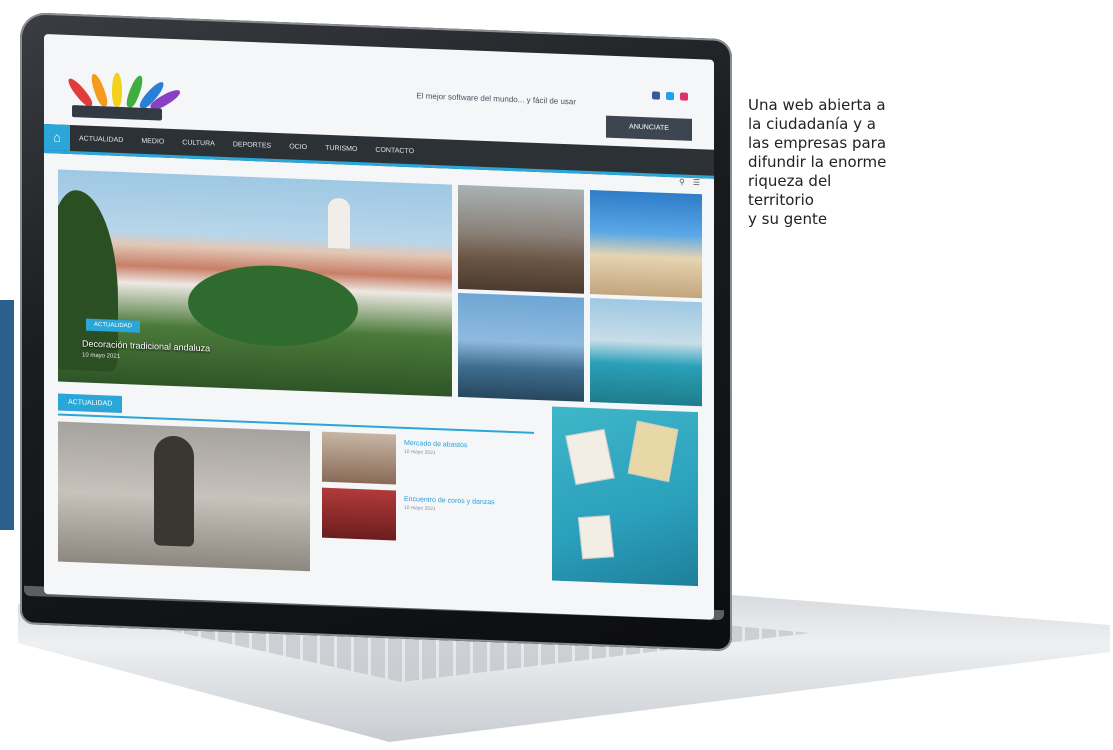 The image size is (1113, 750). I want to click on site-logo, so click(121, 94).